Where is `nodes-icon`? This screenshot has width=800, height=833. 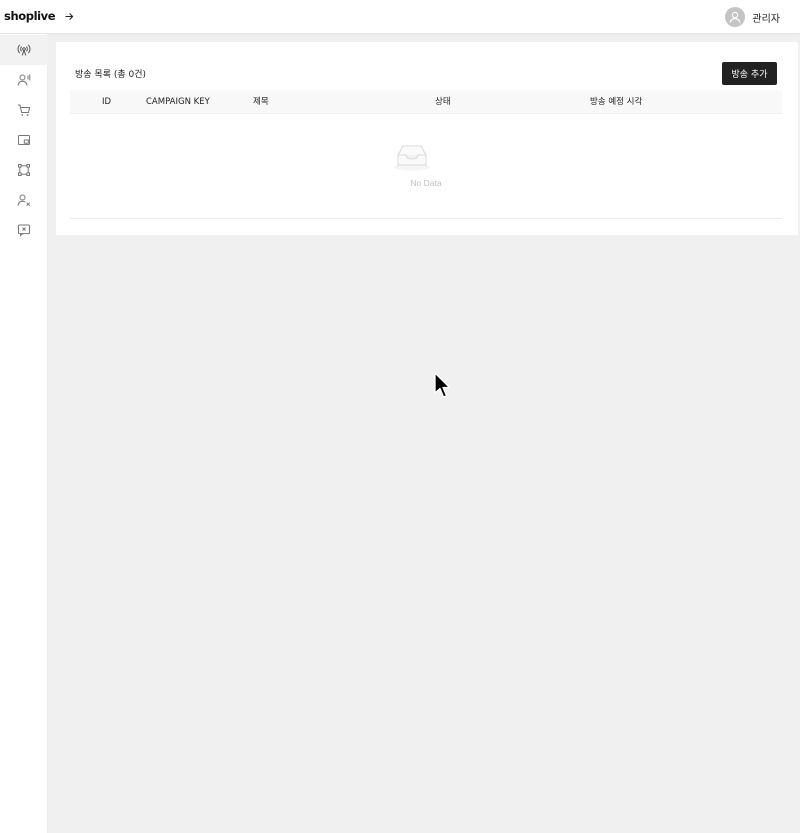
nodes-icon is located at coordinates (24, 170).